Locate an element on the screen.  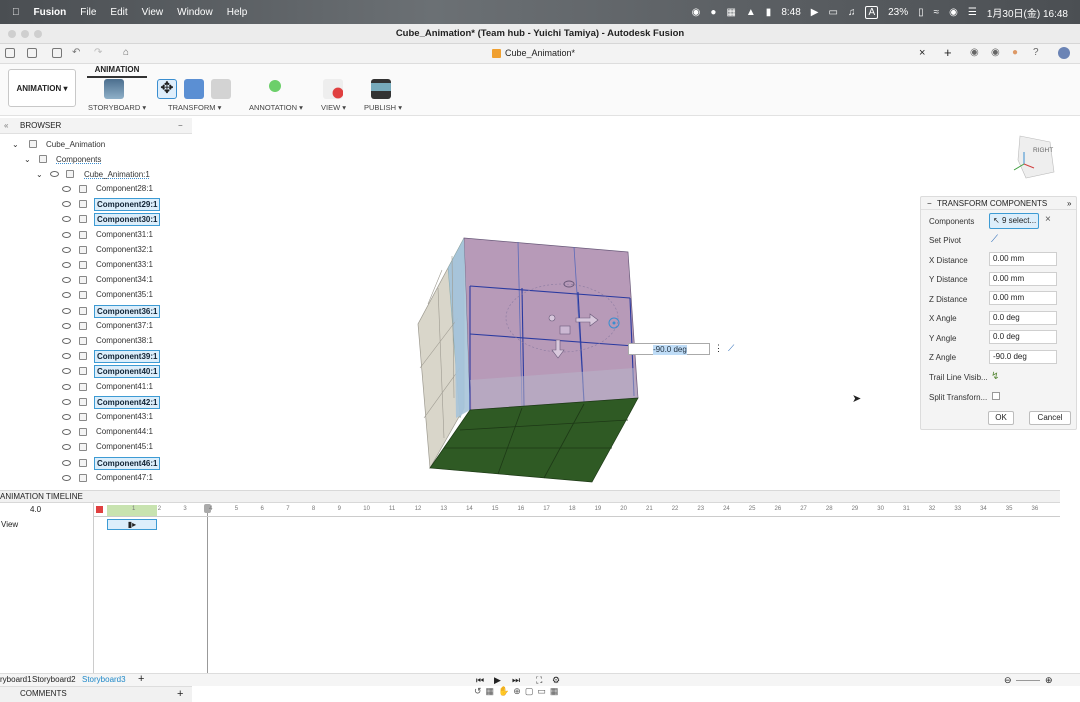
playhead is located at coordinates (207, 590).